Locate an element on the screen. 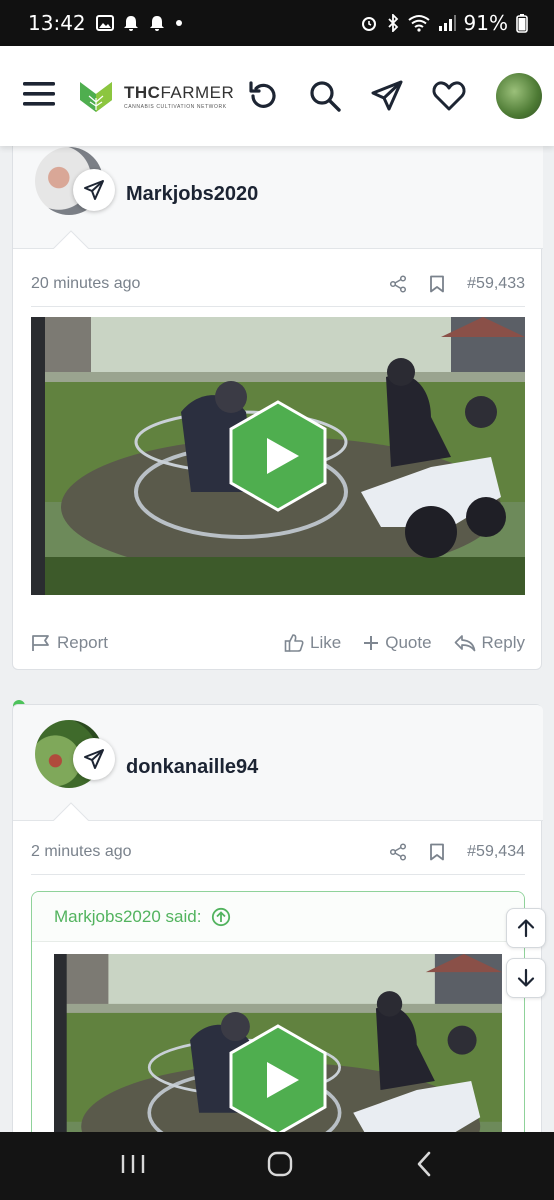 The height and width of the screenshot is (1200, 554). recents-icon is located at coordinates (133, 1163).